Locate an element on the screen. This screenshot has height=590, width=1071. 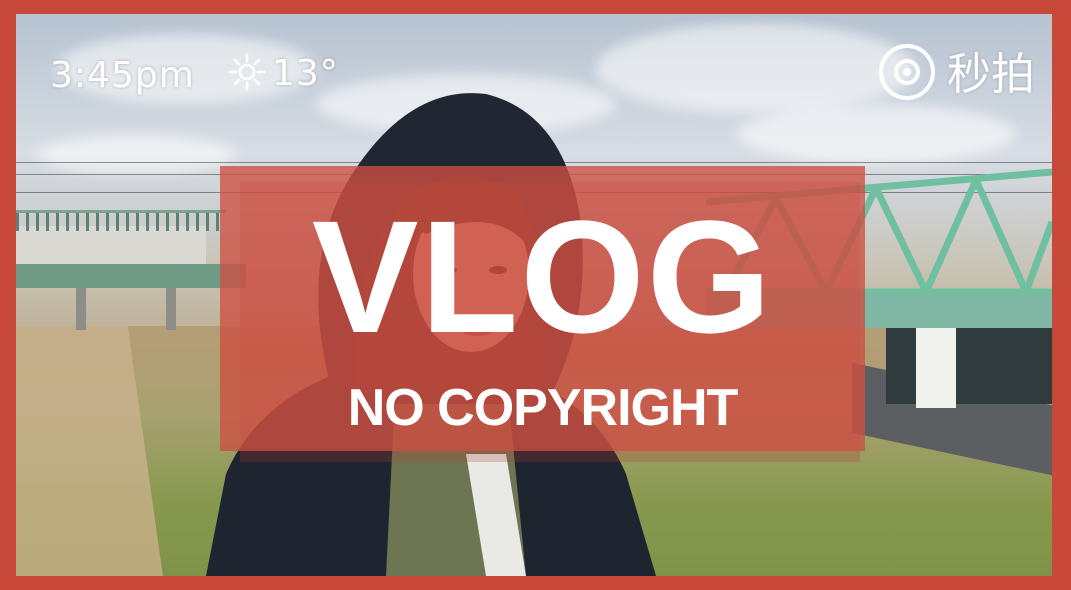
time-label: 3:45pm is located at coordinates (122, 75).